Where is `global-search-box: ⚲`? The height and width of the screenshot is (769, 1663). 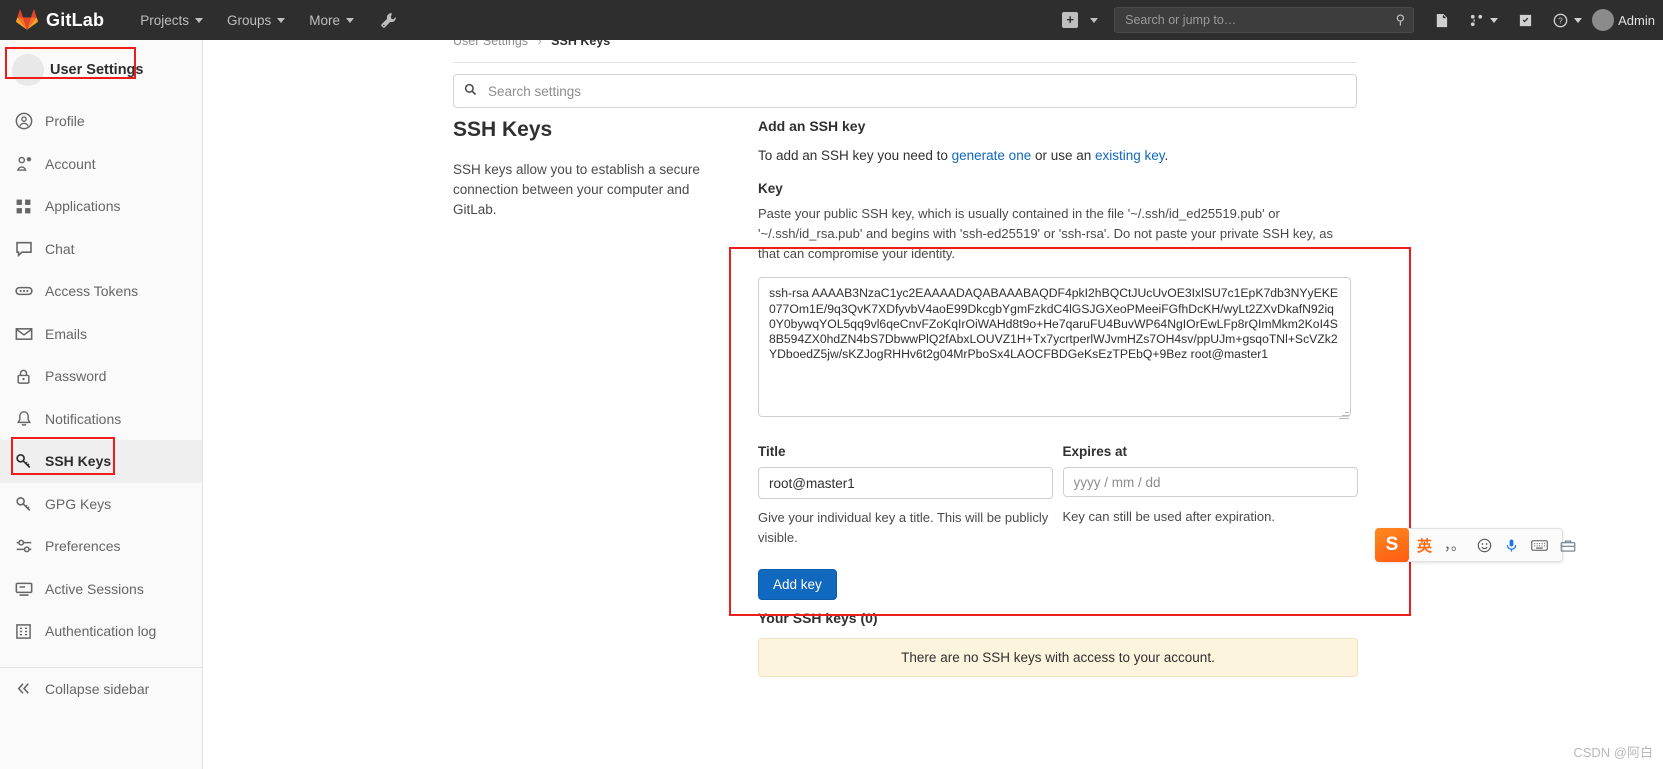 global-search-box: ⚲ is located at coordinates (1264, 20).